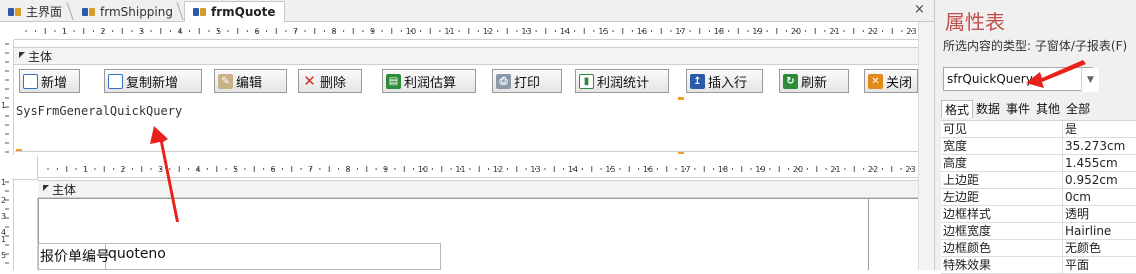 The image size is (1136, 274). What do you see at coordinates (1099, 248) in the screenshot?
I see `property-value: 无颜色` at bounding box center [1099, 248].